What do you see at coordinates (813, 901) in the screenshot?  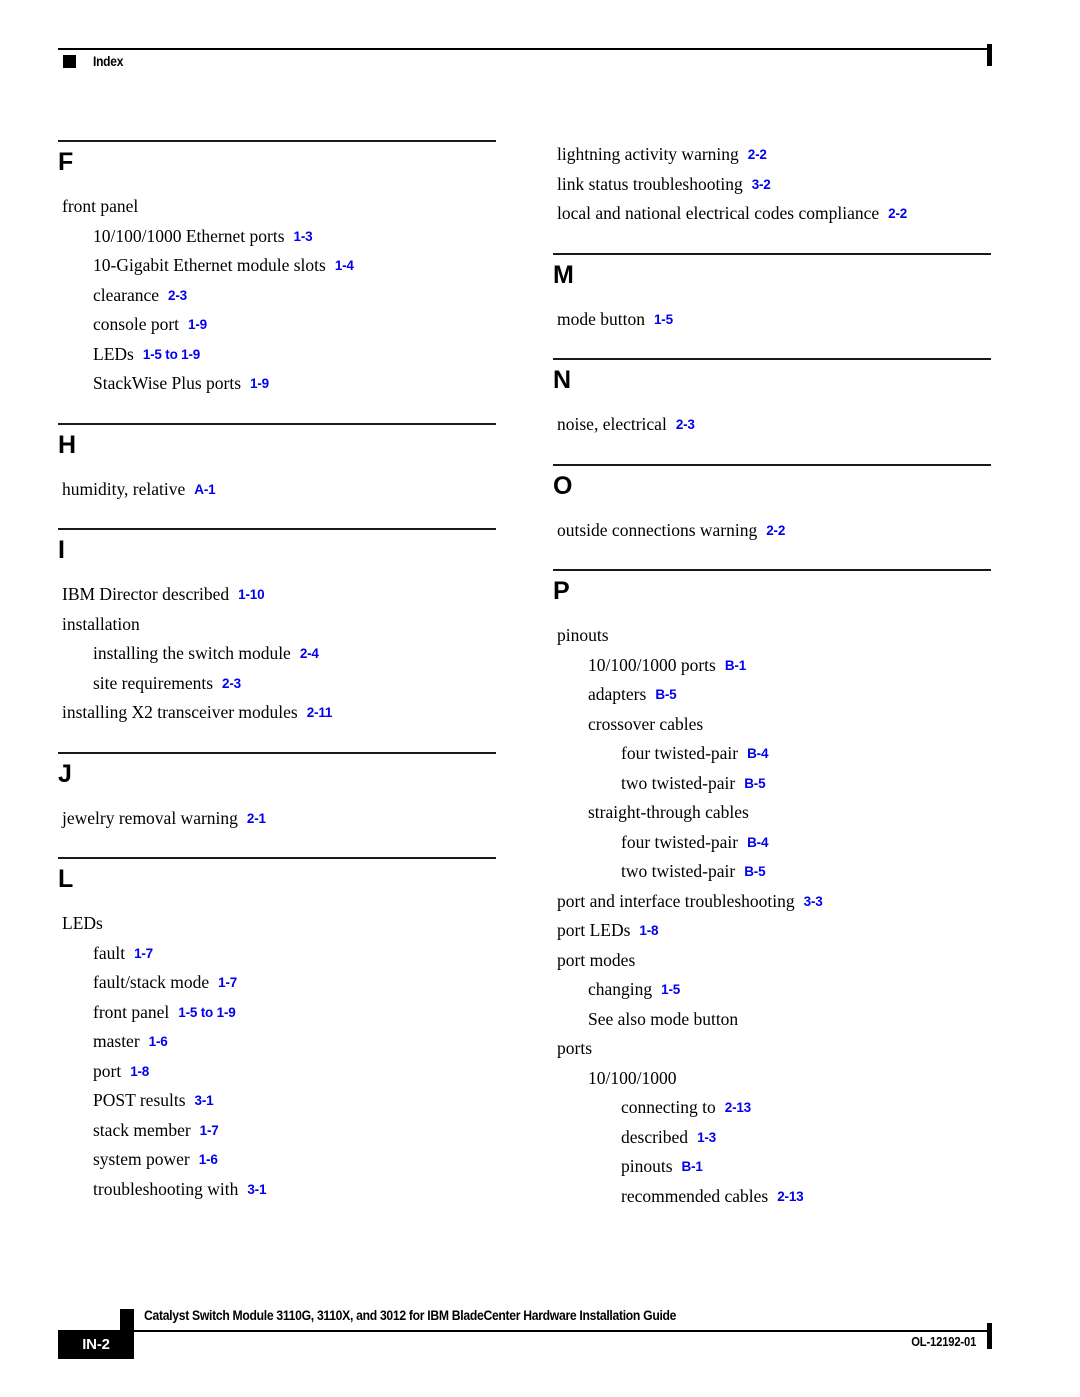 I see `index-entry-page-ref: 3-3` at bounding box center [813, 901].